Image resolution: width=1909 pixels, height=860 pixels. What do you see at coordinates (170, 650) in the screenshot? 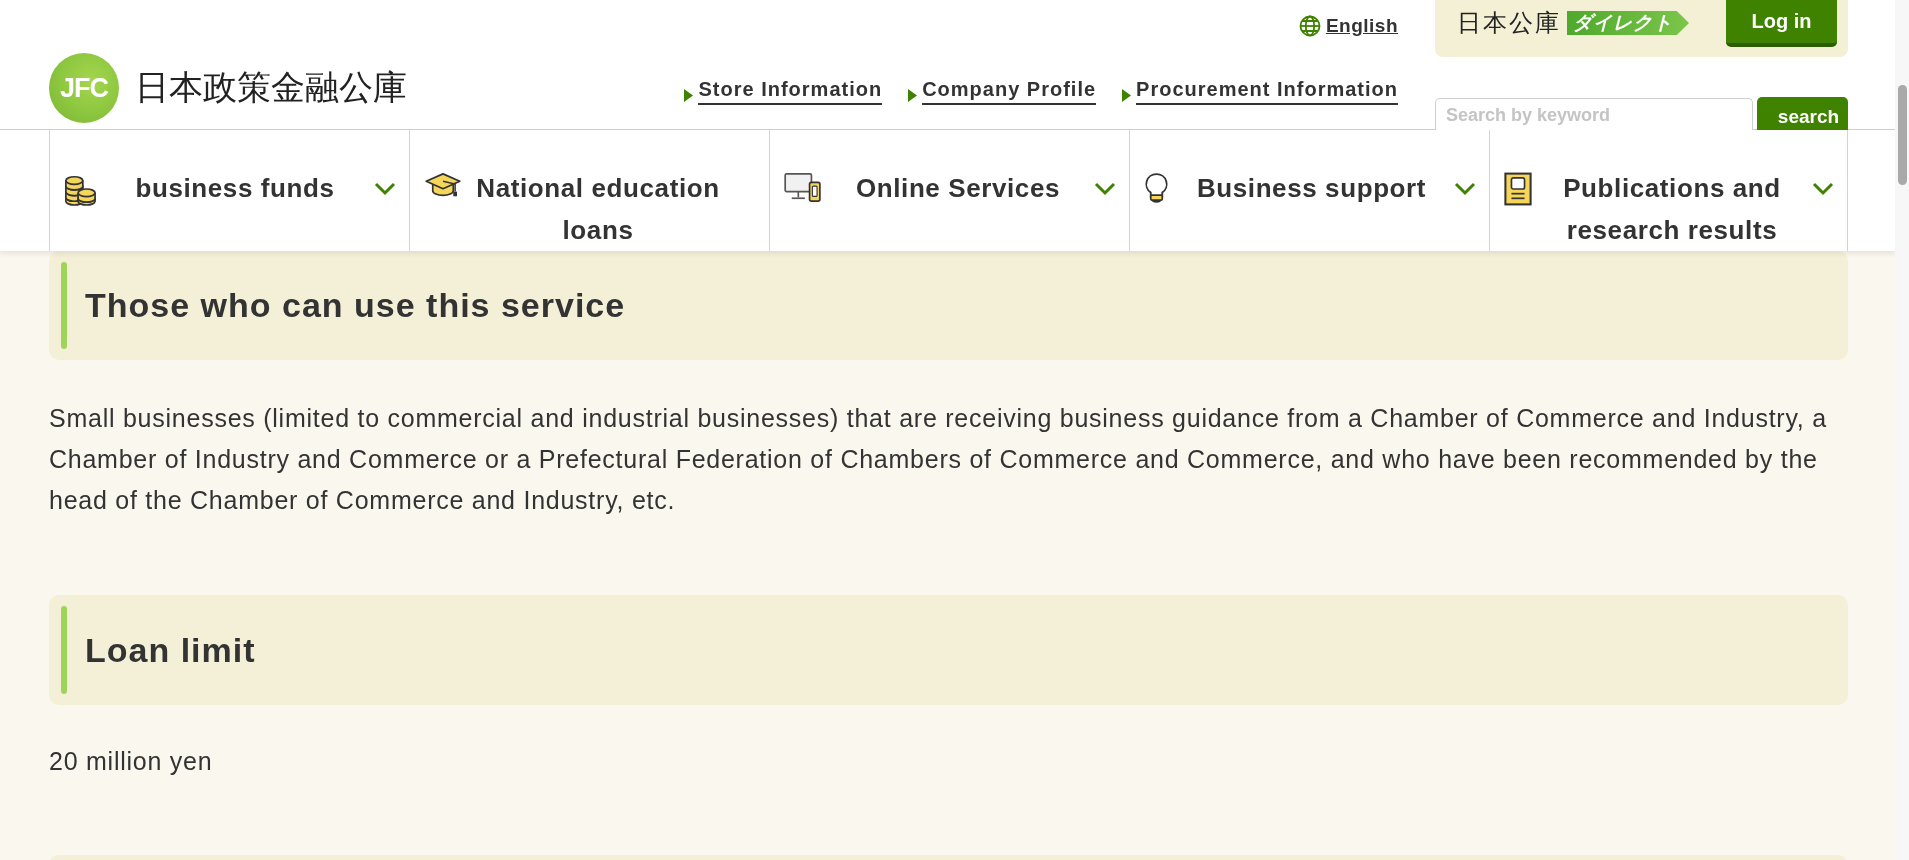
I see `section-heading: Loan limit` at bounding box center [170, 650].